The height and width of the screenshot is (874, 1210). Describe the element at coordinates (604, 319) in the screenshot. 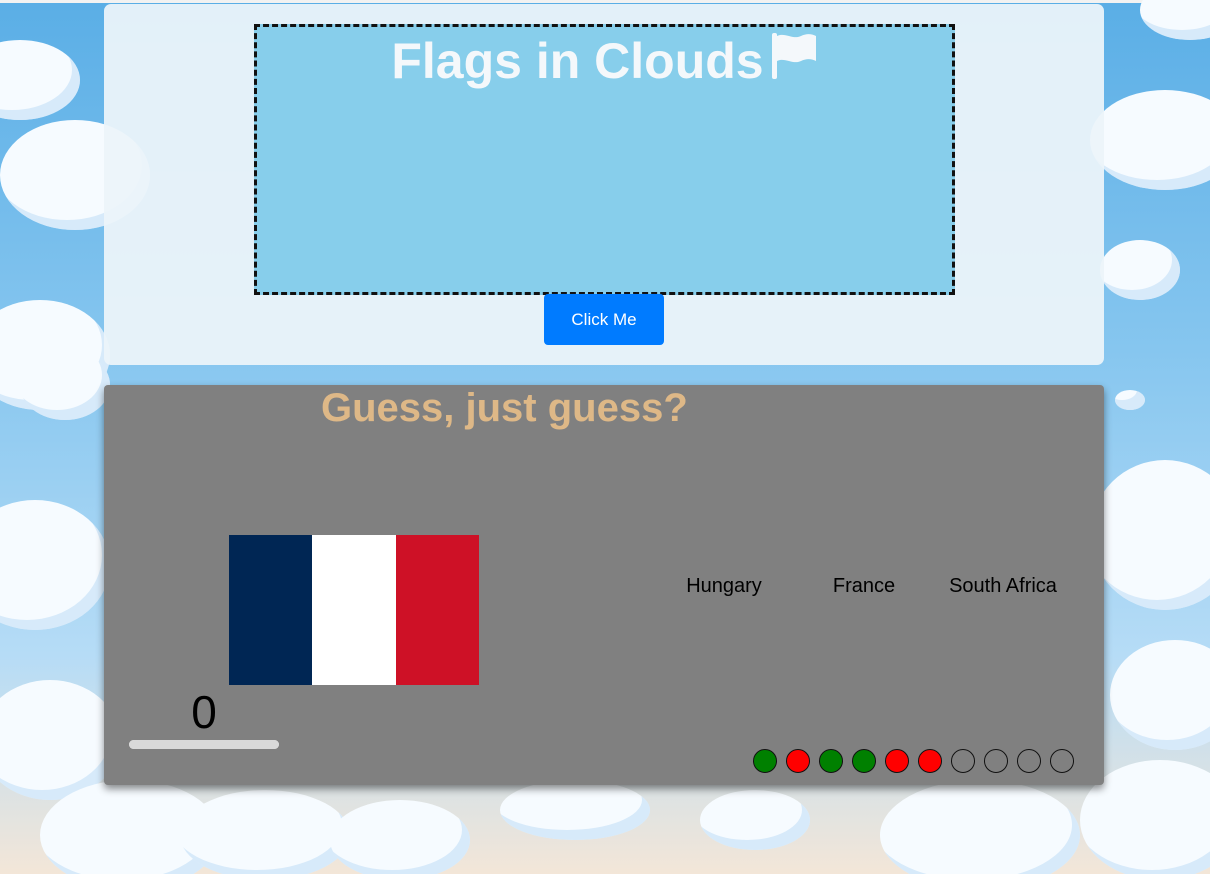

I see `click-me-button: Click Me` at that location.